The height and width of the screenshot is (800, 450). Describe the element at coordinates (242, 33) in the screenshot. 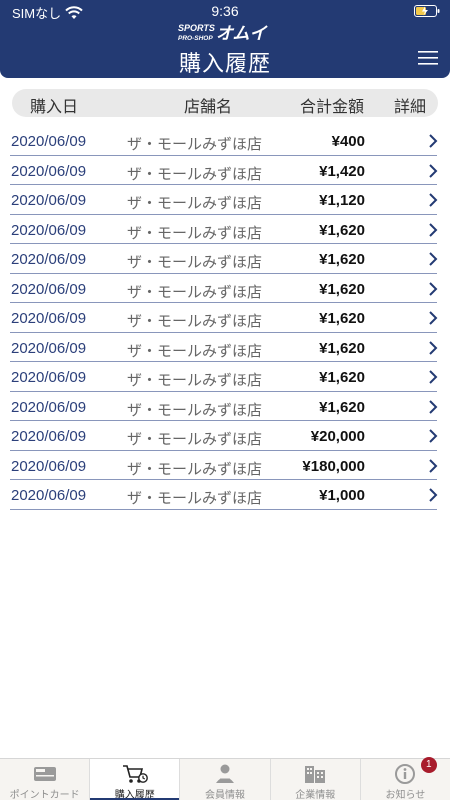

I see `svg-text: オムイ` at that location.